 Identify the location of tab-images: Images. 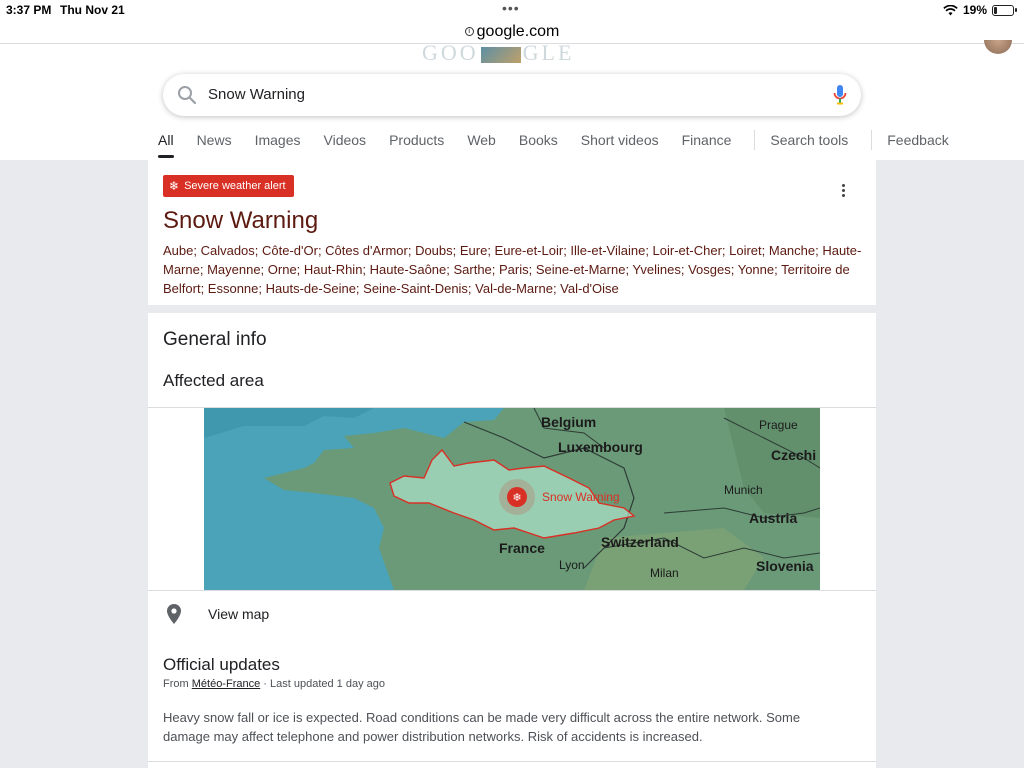
(278, 145).